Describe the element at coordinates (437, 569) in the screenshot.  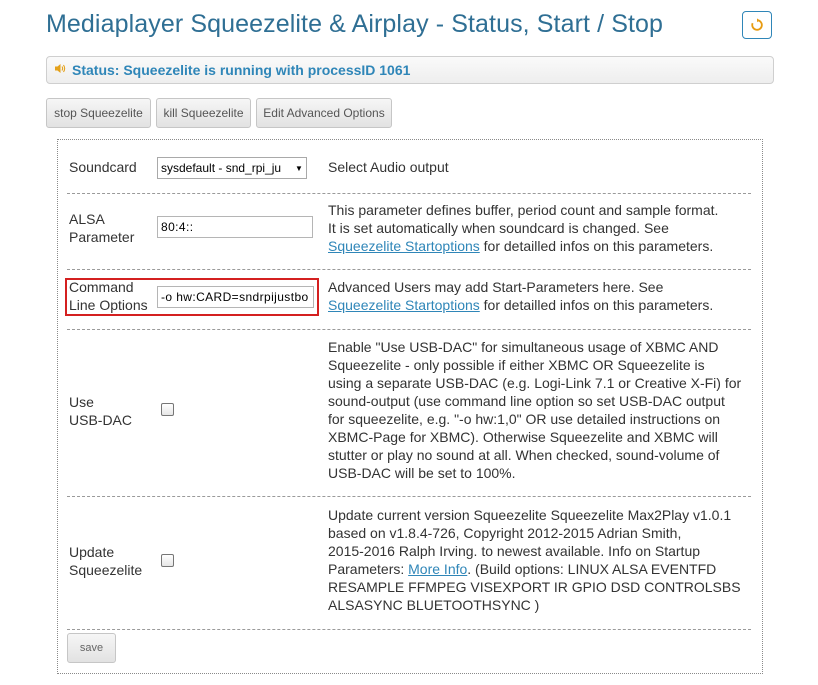
I see `more-info-link: More Info` at that location.